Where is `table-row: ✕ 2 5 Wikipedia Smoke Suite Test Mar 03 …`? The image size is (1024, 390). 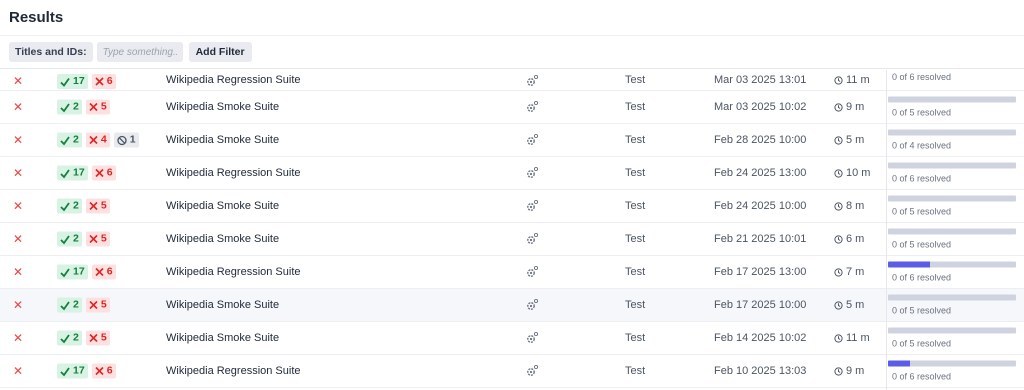
table-row: ✕ 2 5 Wikipedia Smoke Suite Test Mar 03 … is located at coordinates (512, 107).